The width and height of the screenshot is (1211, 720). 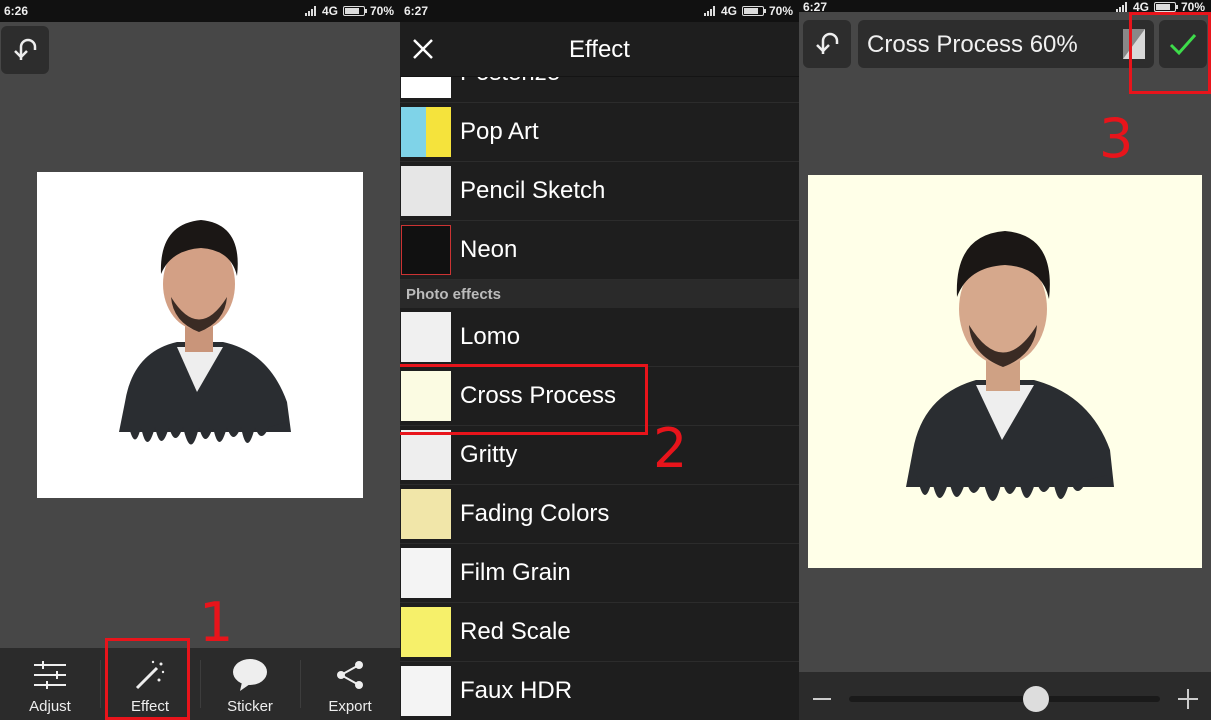 I want to click on list-item: Red Scale, so click(x=599, y=632).